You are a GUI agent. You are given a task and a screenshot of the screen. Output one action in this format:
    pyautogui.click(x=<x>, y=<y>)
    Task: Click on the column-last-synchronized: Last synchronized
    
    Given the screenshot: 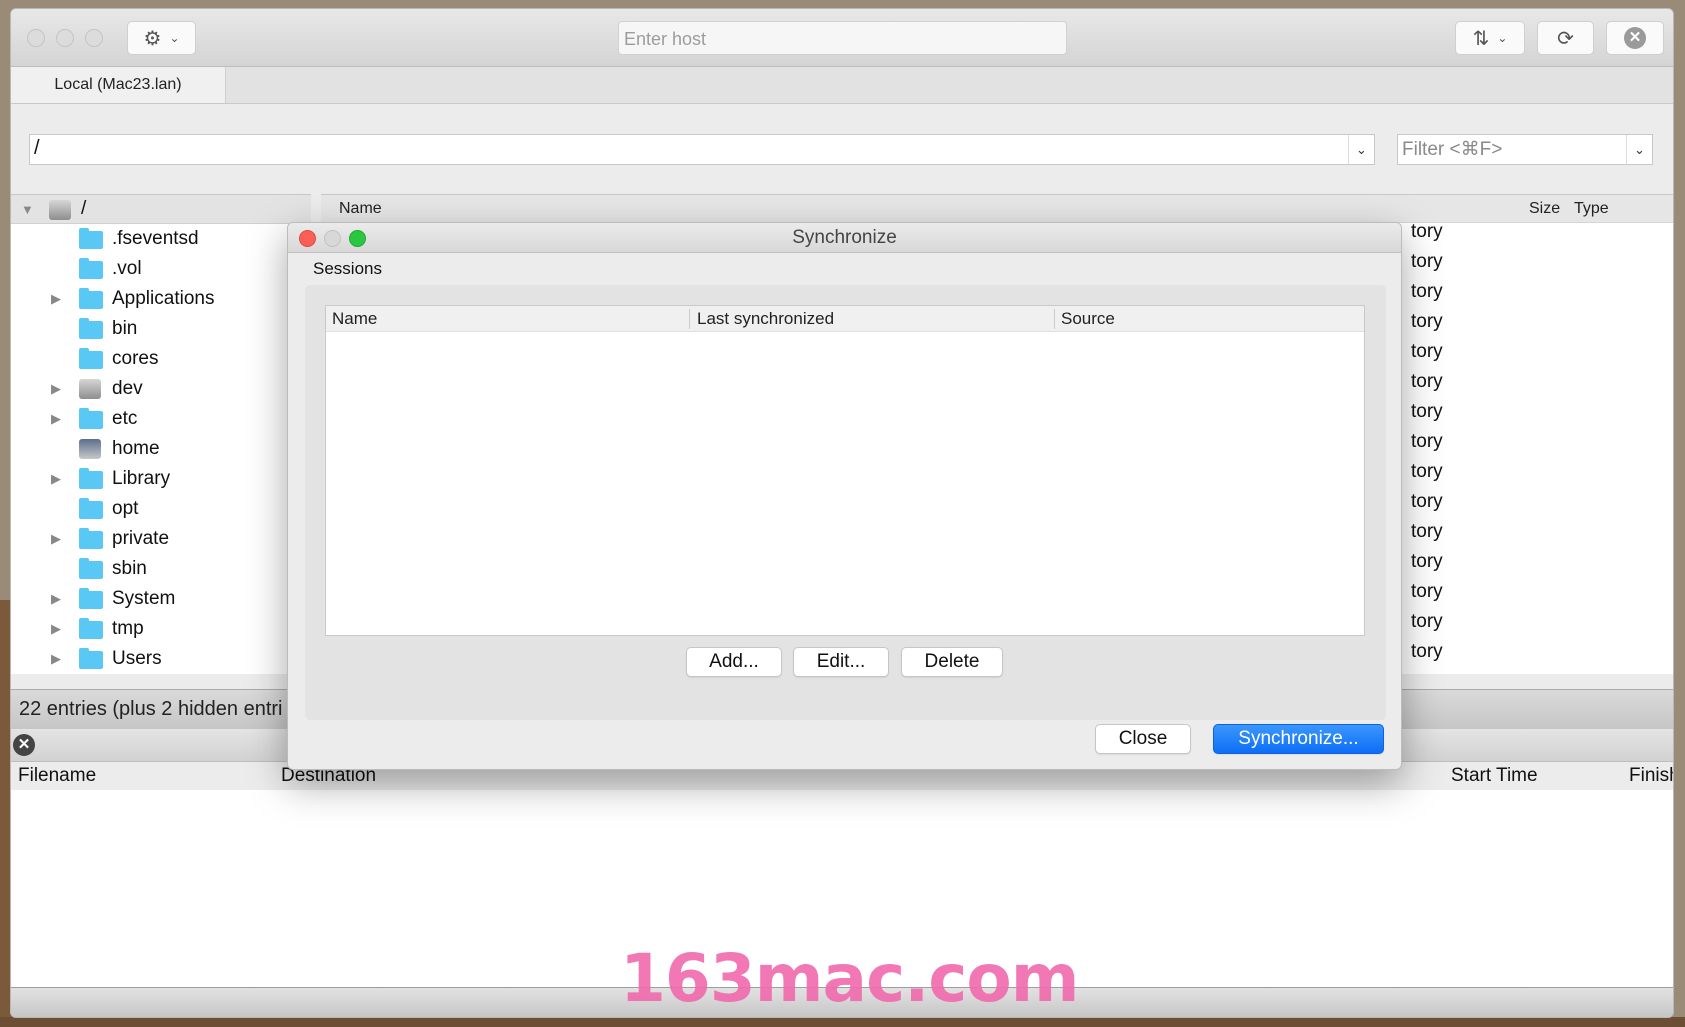 What is the action you would take?
    pyautogui.click(x=765, y=319)
    